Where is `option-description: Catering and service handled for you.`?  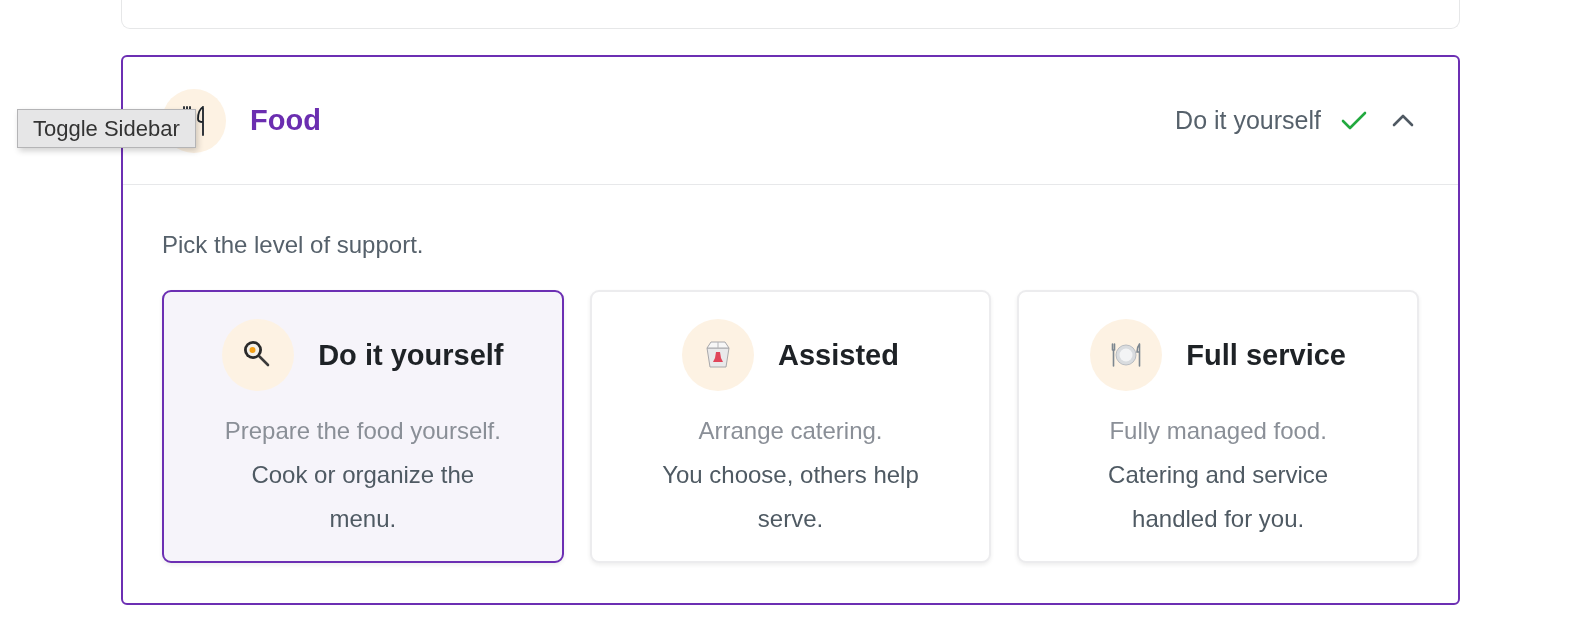 option-description: Catering and service handled for you. is located at coordinates (1218, 497).